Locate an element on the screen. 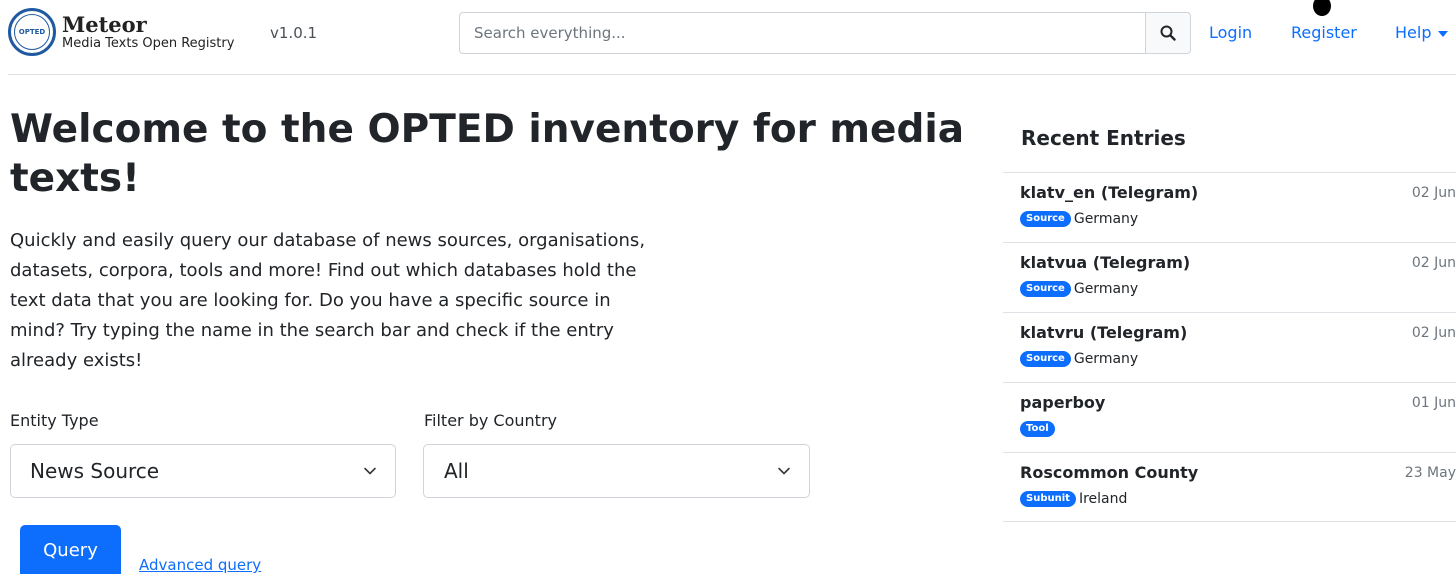 Image resolution: width=1456 pixels, height=574 pixels. advanced-query-link: Advanced query is located at coordinates (200, 565).